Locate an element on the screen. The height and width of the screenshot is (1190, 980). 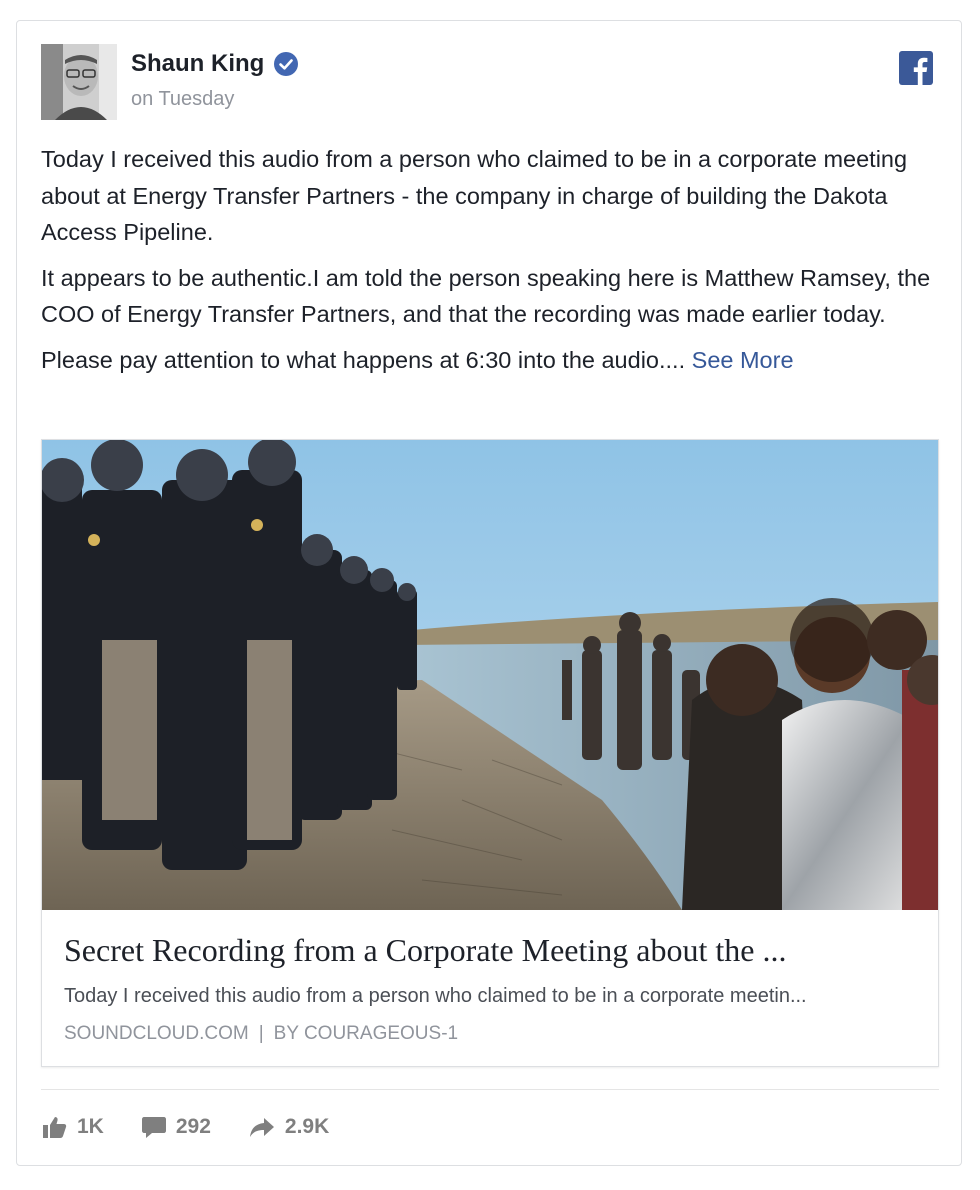
facebook-logo-icon is located at coordinates (916, 68).